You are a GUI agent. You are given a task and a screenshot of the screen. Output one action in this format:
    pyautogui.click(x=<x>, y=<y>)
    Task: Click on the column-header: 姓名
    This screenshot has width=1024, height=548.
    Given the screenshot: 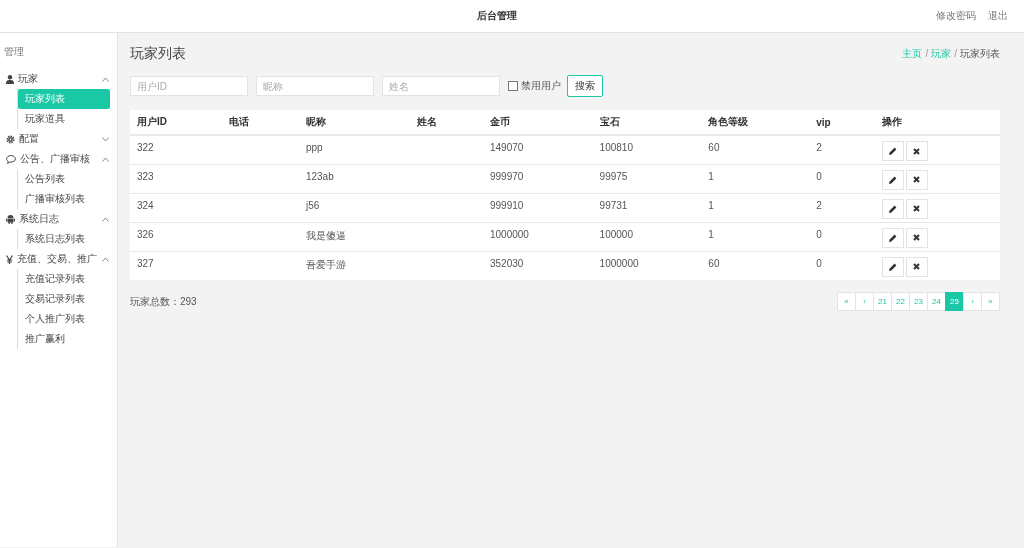 What is the action you would take?
    pyautogui.click(x=446, y=122)
    